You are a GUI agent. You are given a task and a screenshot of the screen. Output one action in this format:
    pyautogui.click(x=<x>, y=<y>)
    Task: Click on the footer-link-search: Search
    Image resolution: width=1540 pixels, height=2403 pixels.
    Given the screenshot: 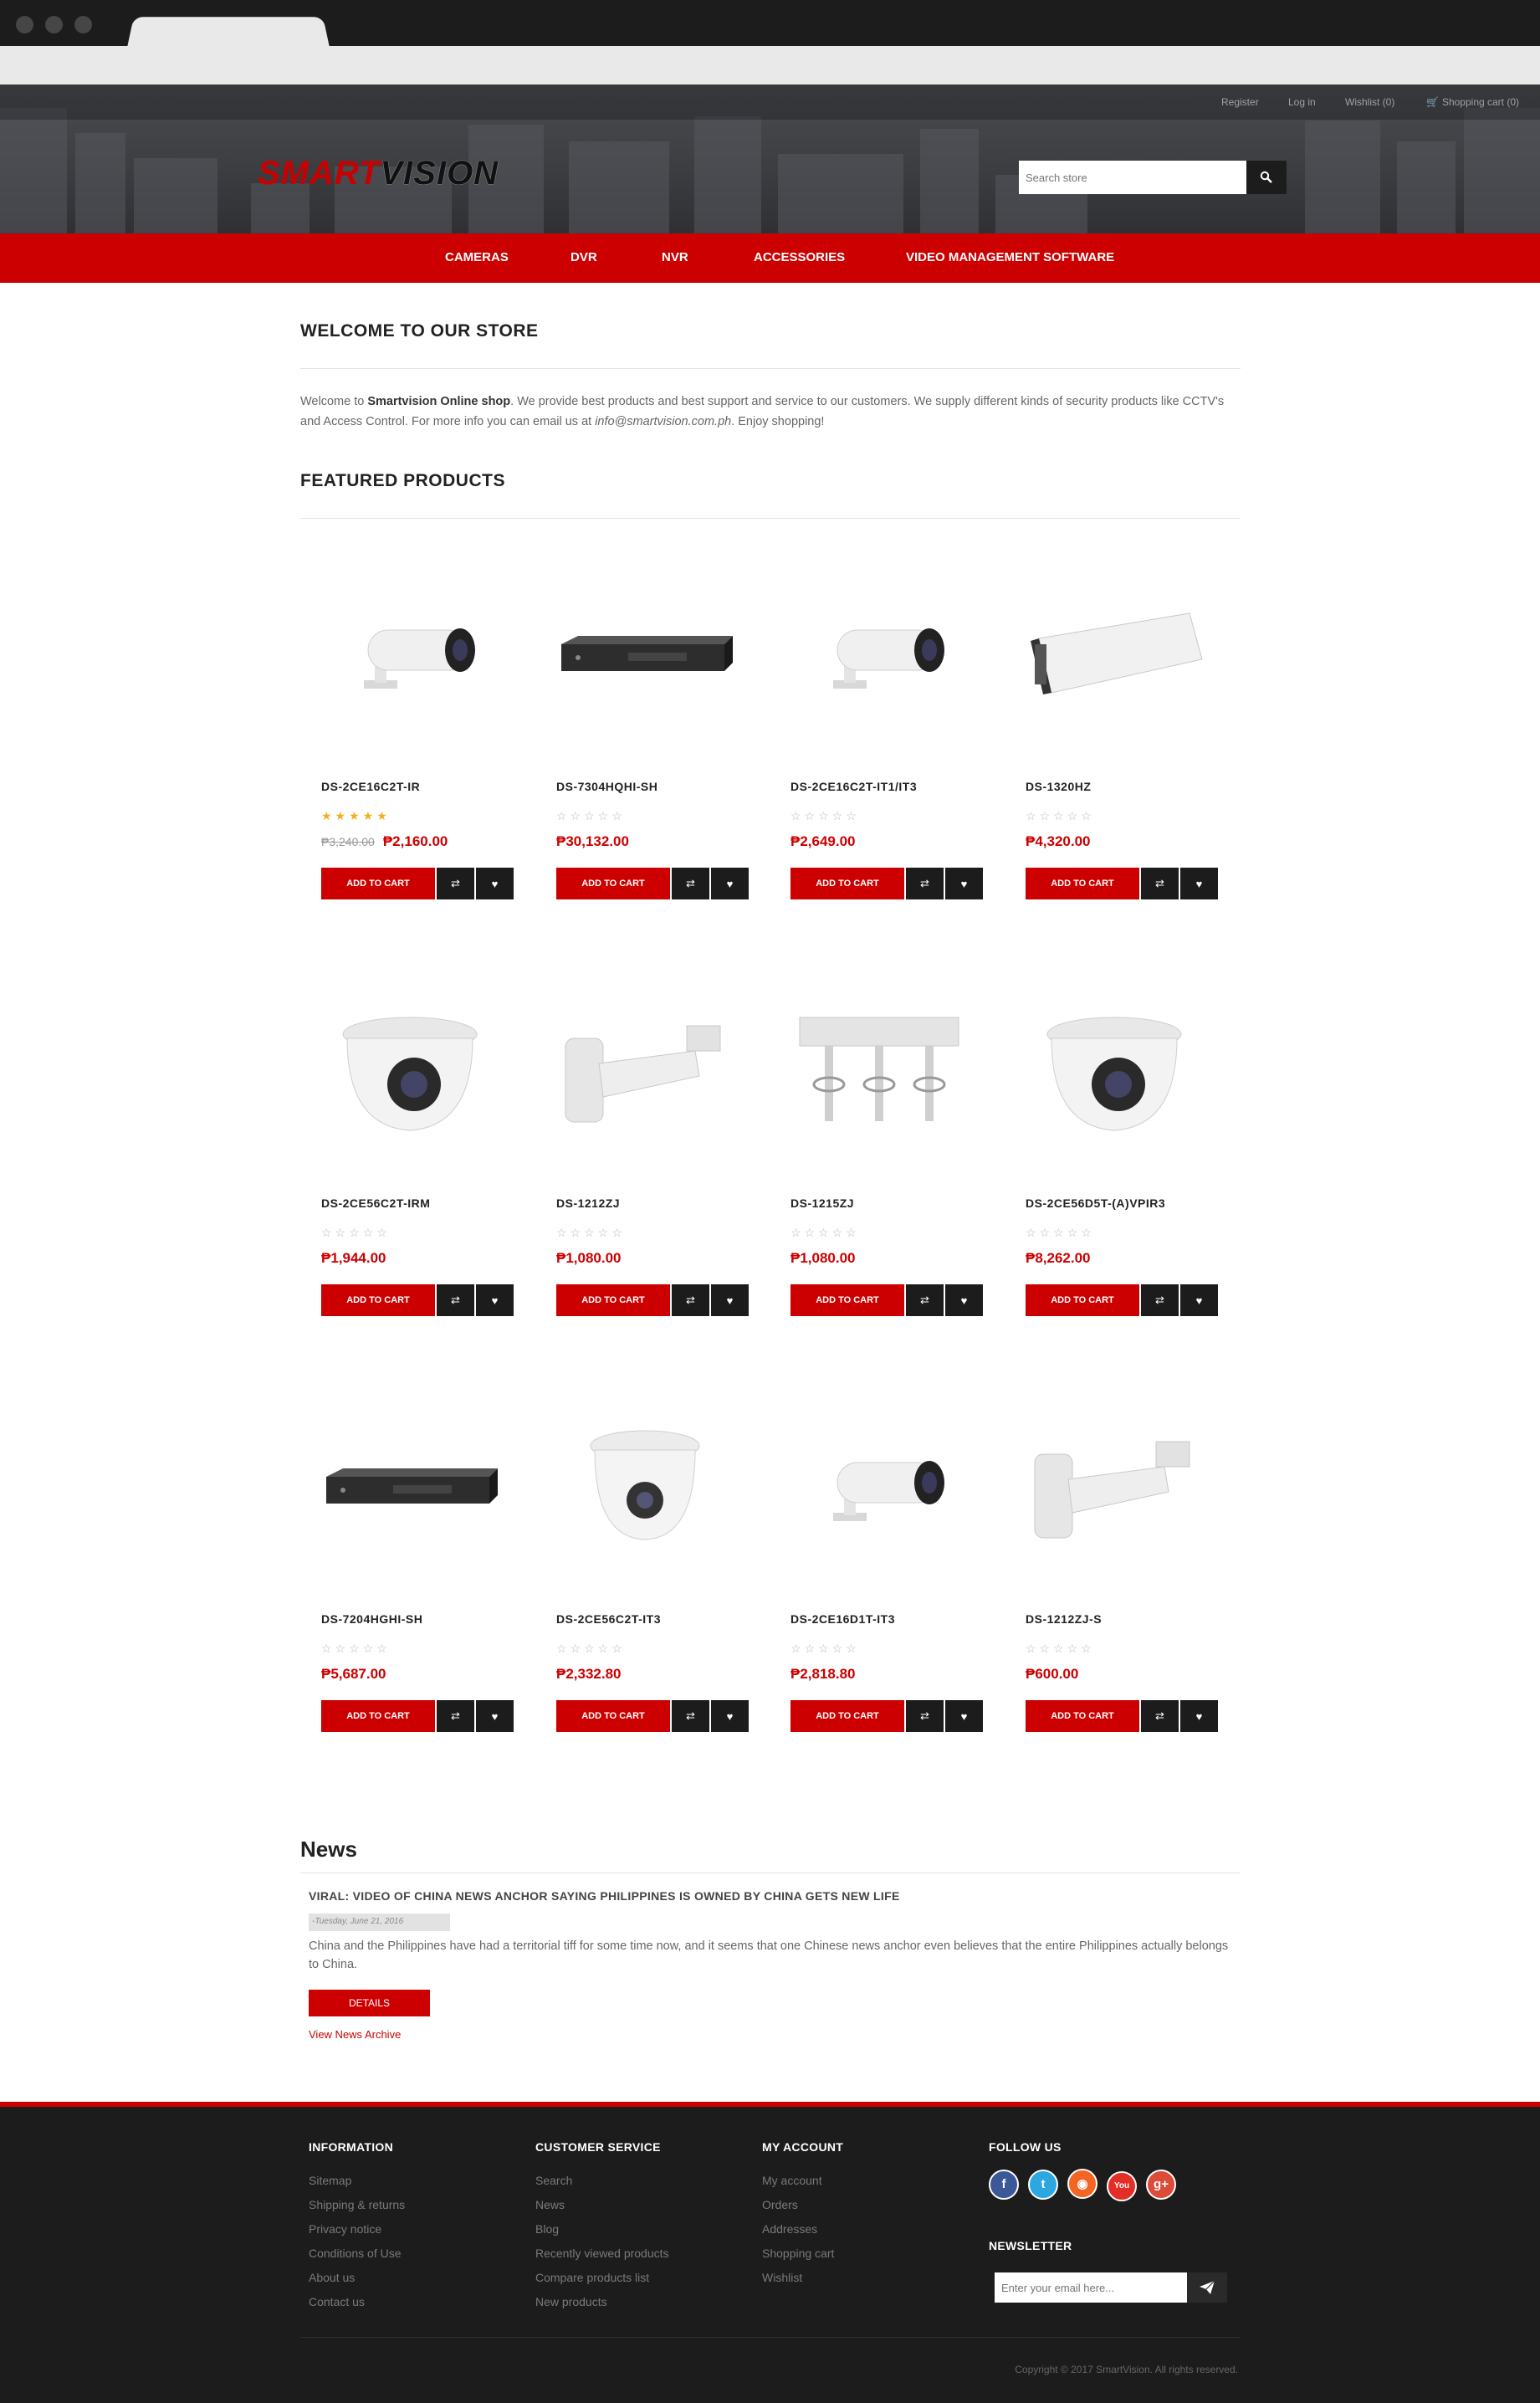 What is the action you would take?
    pyautogui.click(x=602, y=2181)
    